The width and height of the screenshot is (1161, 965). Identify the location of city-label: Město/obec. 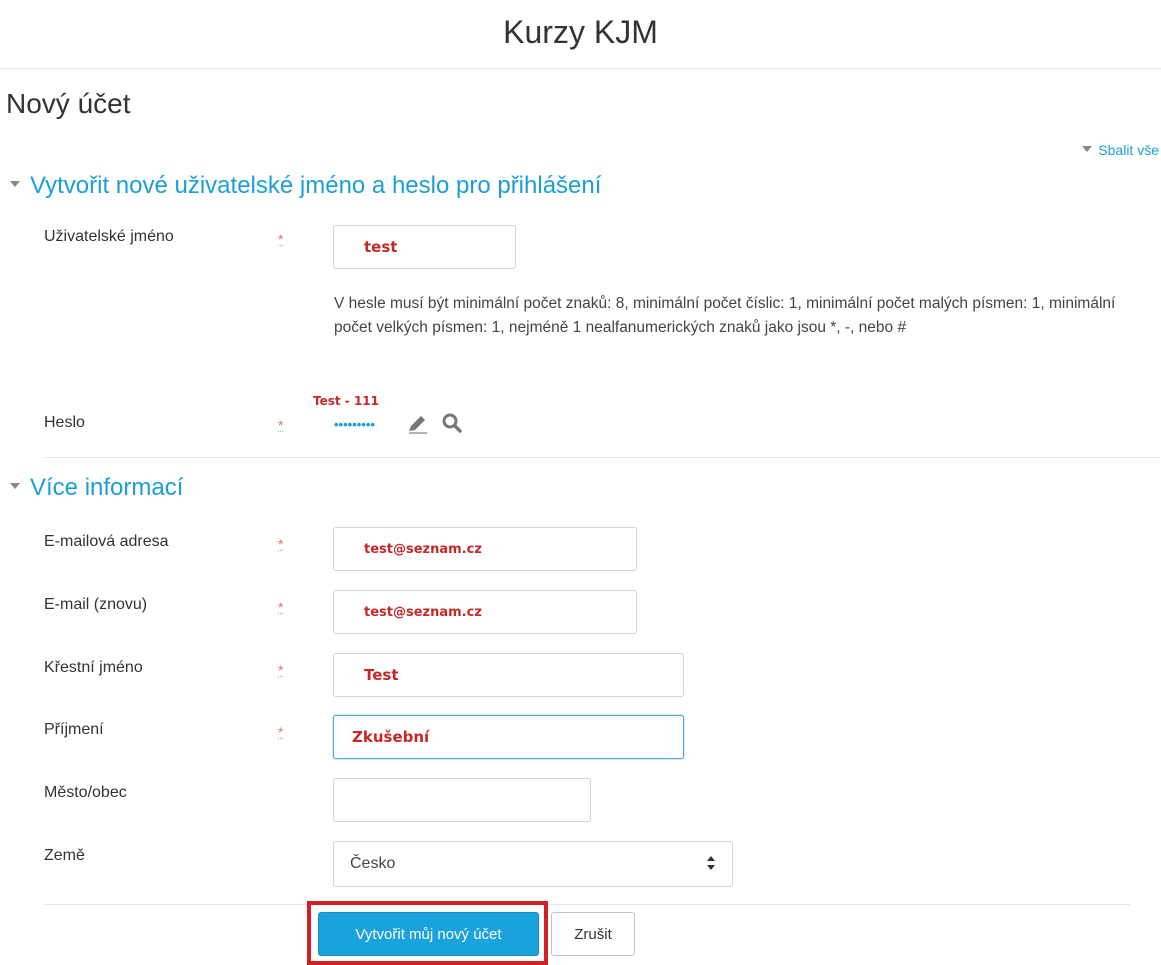
(85, 792).